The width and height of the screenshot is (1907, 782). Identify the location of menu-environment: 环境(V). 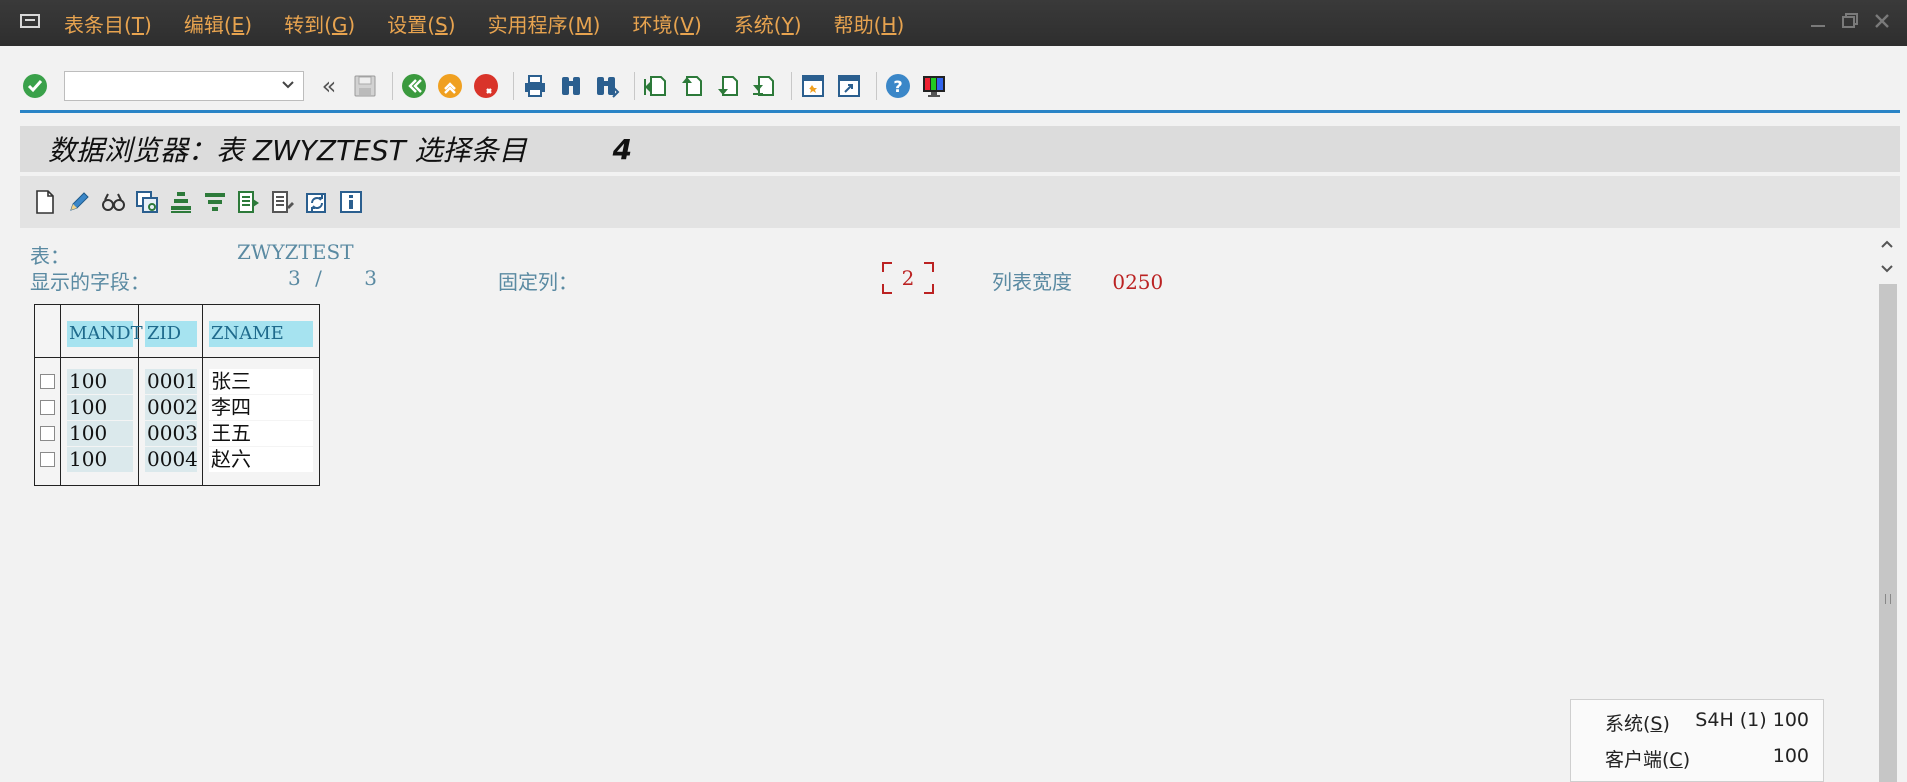
(666, 23).